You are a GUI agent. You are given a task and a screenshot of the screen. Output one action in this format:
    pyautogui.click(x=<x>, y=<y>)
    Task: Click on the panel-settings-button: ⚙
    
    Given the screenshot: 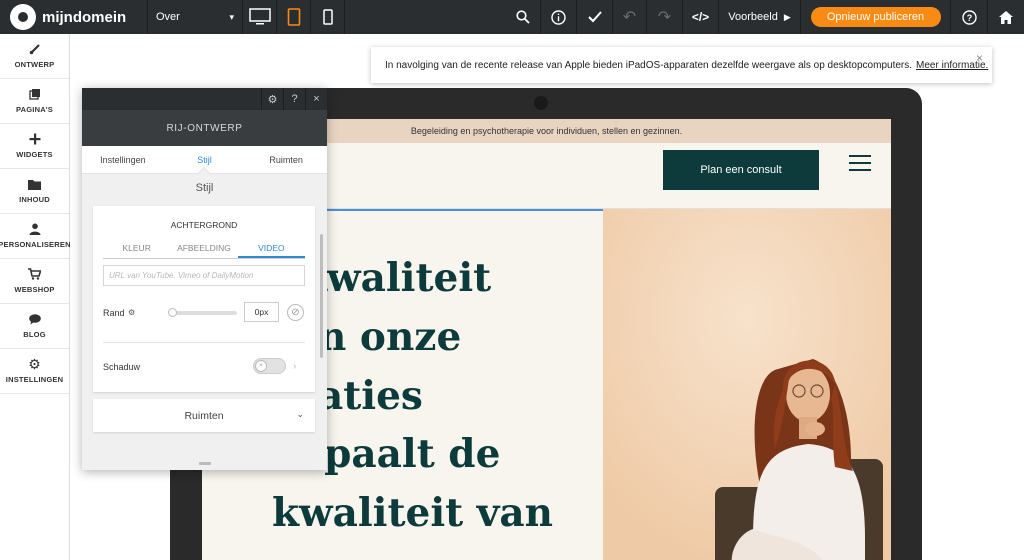 What is the action you would take?
    pyautogui.click(x=272, y=99)
    